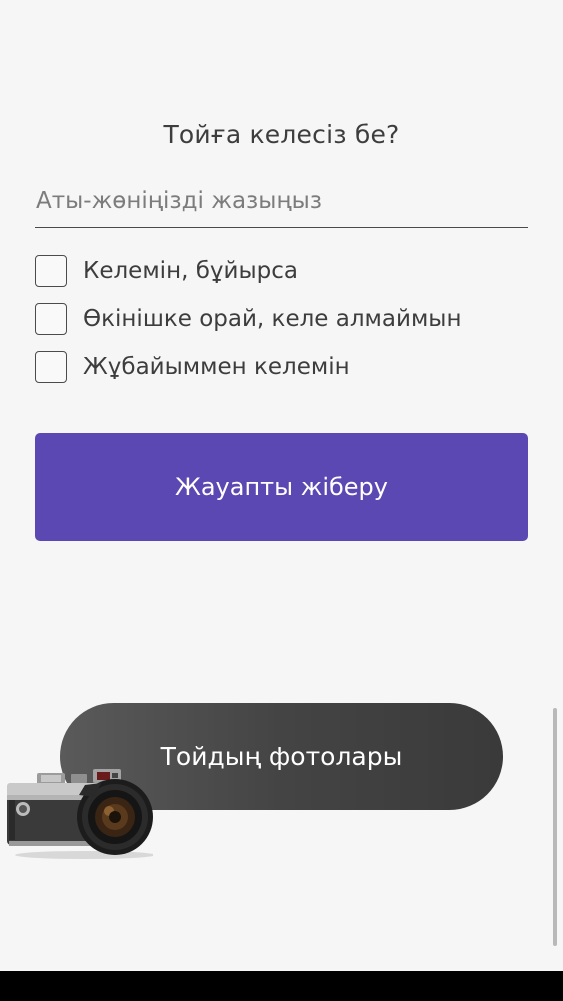  I want to click on option-with-spouse: Жұбайыммен келемін, so click(290, 367).